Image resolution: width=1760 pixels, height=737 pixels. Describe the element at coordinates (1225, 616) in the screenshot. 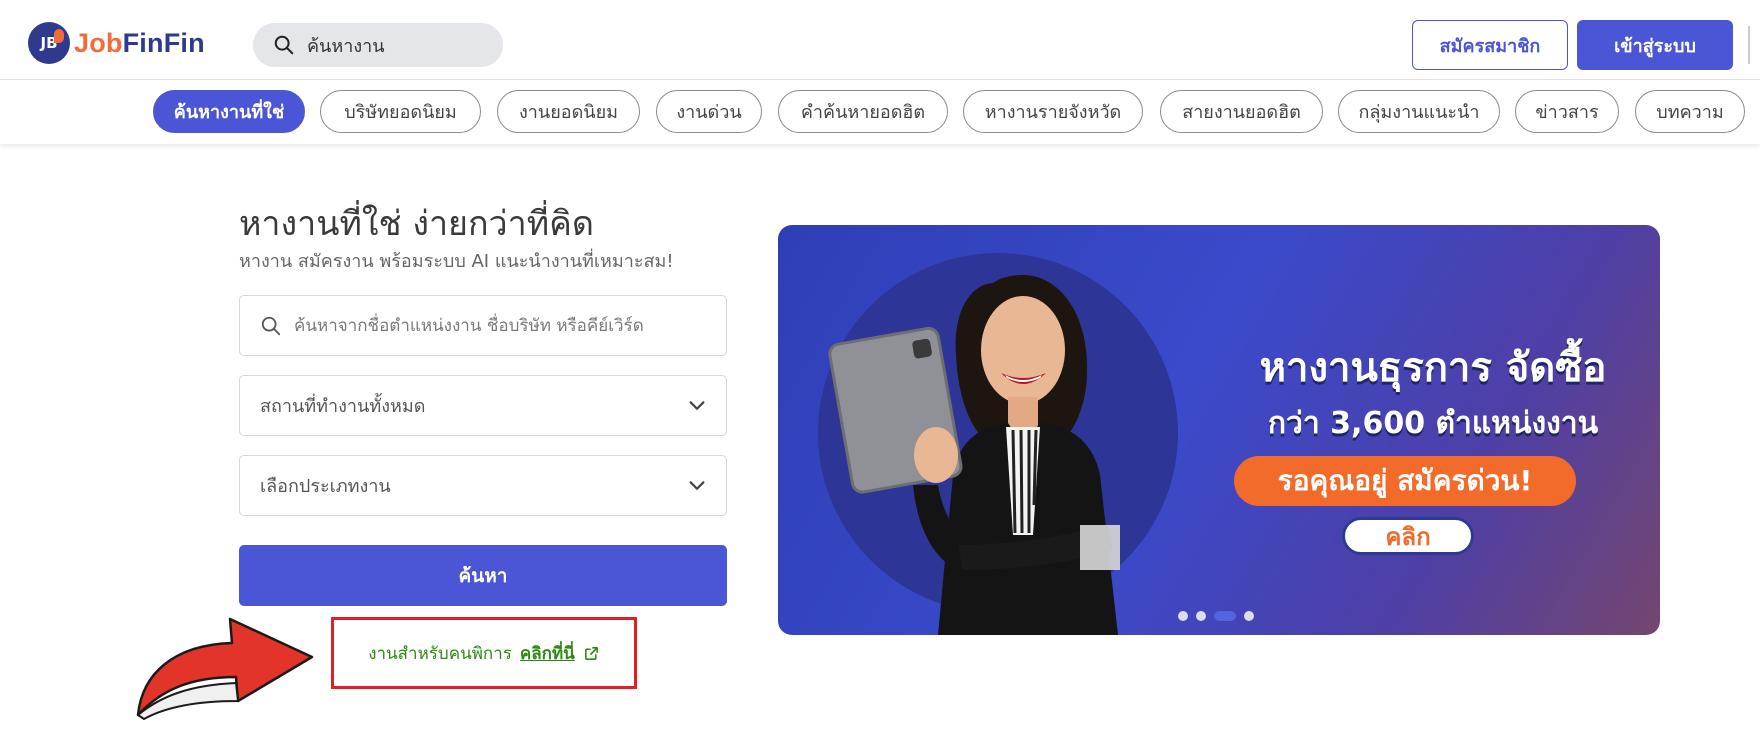

I see `carousel-dot-active` at that location.